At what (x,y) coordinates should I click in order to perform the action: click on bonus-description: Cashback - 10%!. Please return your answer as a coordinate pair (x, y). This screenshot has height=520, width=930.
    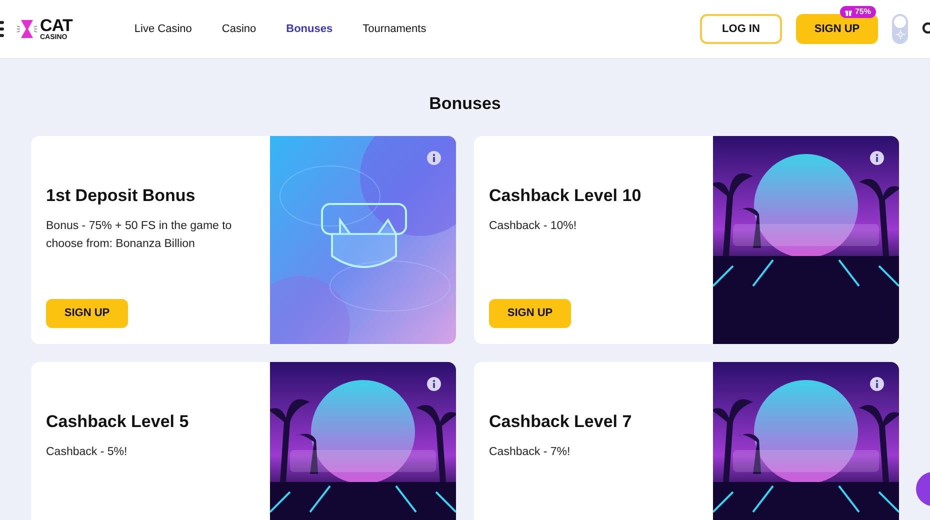
    Looking at the image, I should click on (533, 226).